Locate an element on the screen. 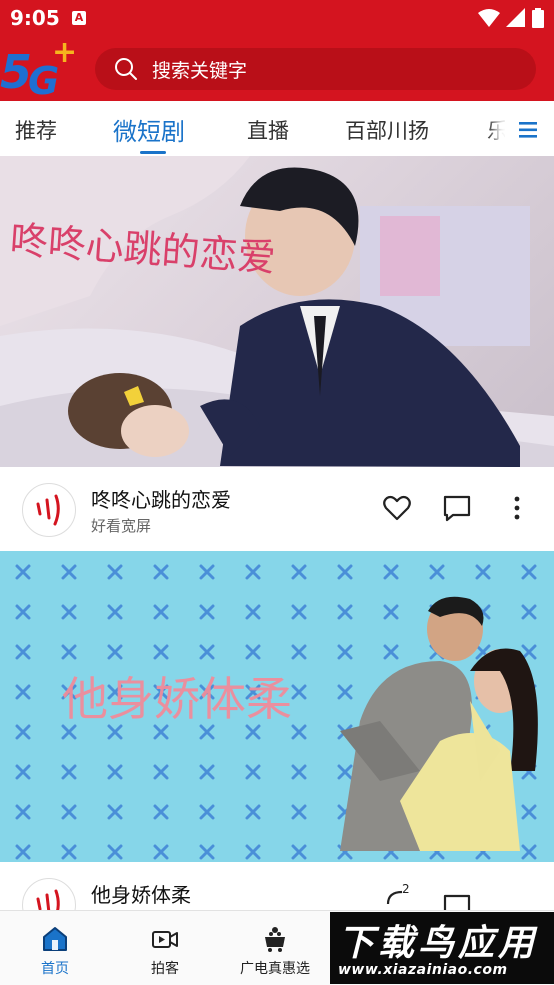 This screenshot has width=554, height=985. search-bar: 搜索关键字 is located at coordinates (315, 69).